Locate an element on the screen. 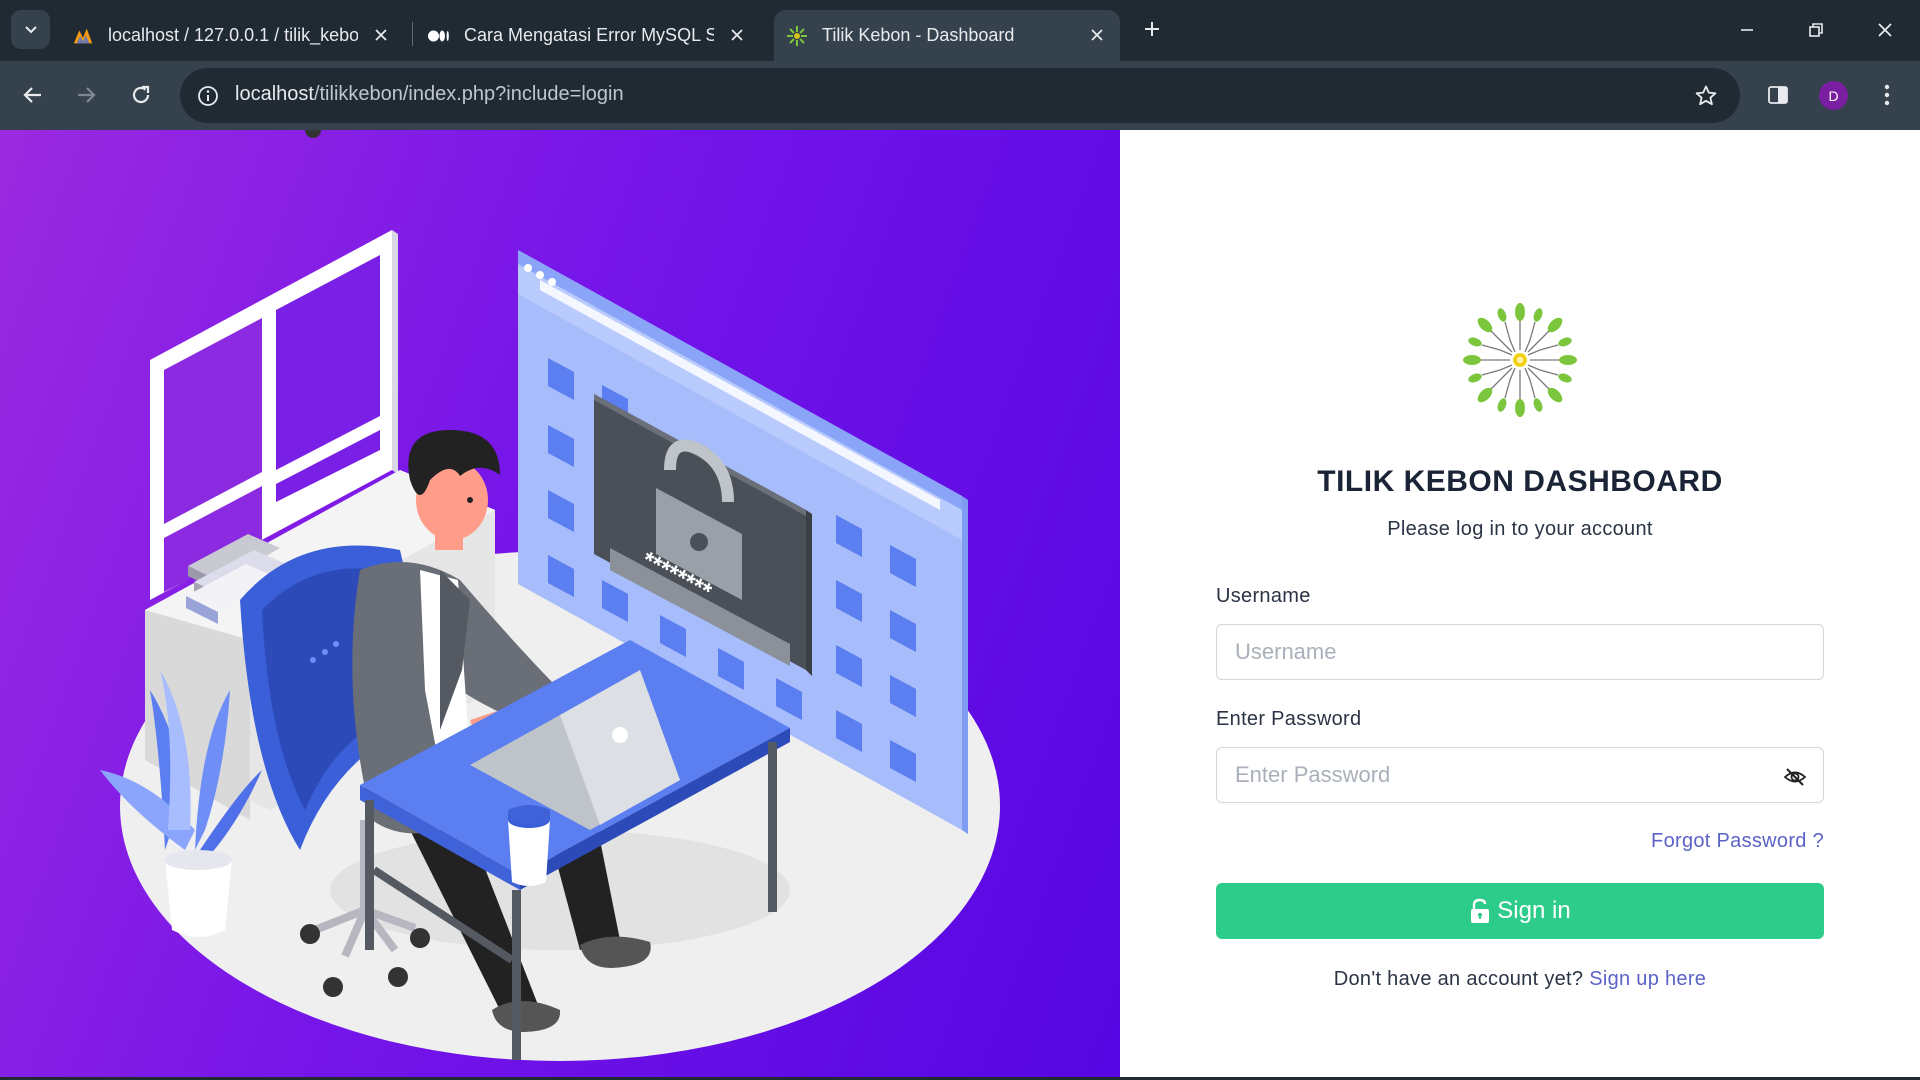  back-button is located at coordinates (33, 95).